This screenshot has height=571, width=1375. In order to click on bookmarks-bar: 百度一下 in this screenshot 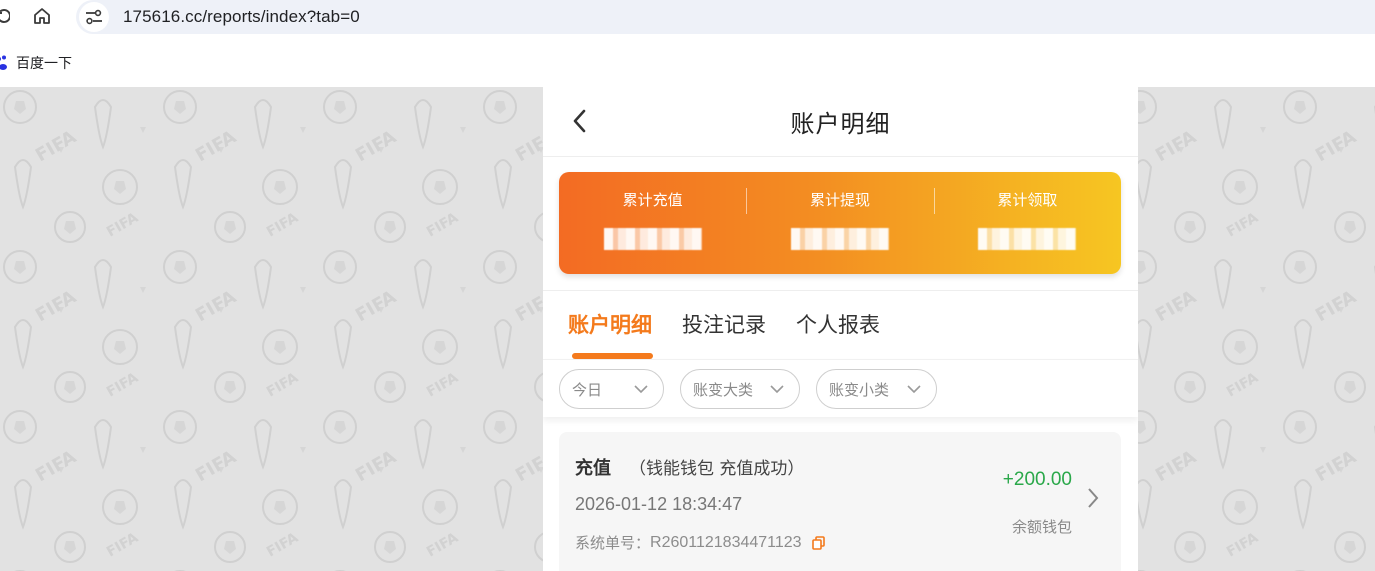, I will do `click(687, 62)`.